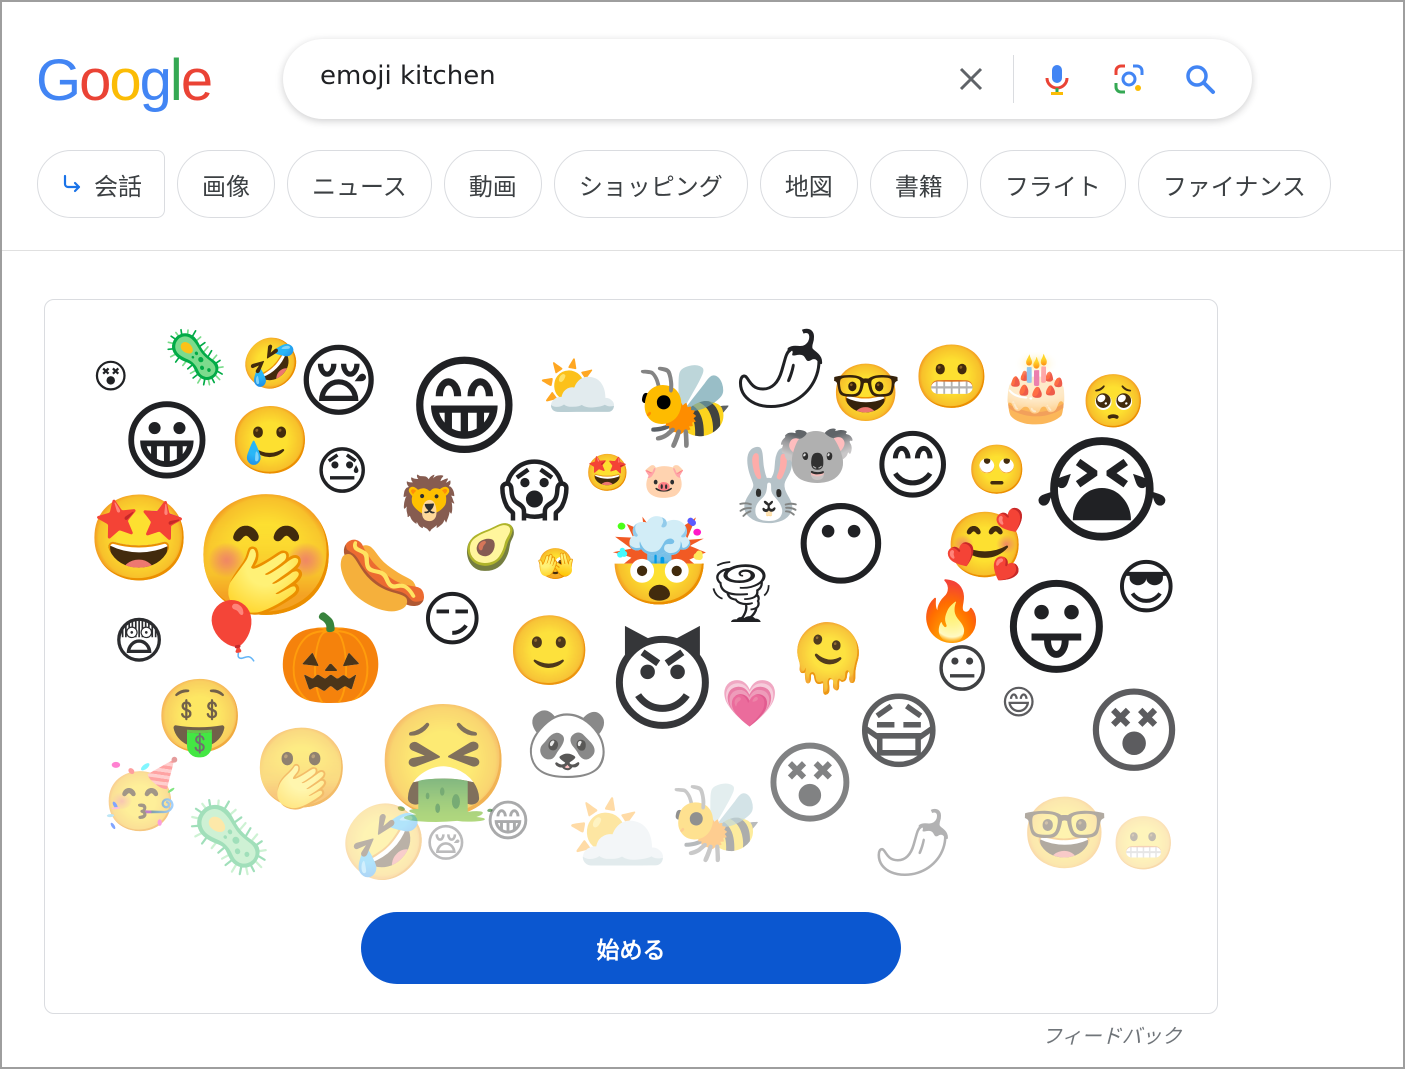 The height and width of the screenshot is (1069, 1405). I want to click on neutral-face-emoji: 😐, so click(962, 670).